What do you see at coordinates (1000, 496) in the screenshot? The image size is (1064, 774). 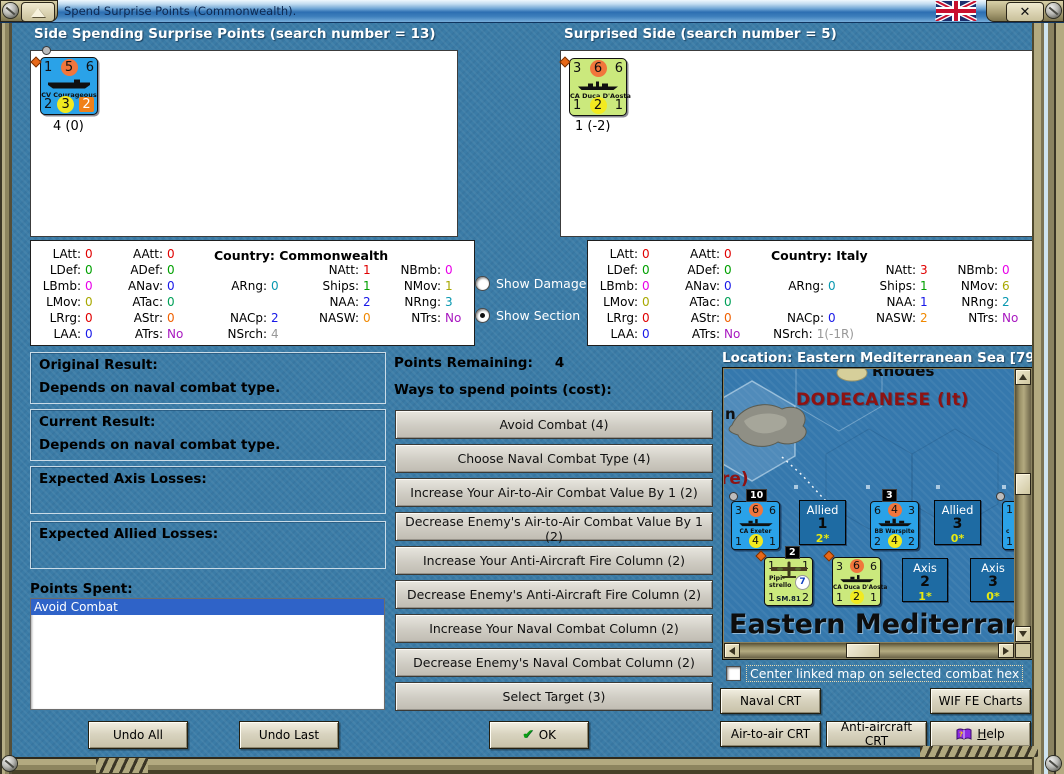 I see `selection-dot-icon` at bounding box center [1000, 496].